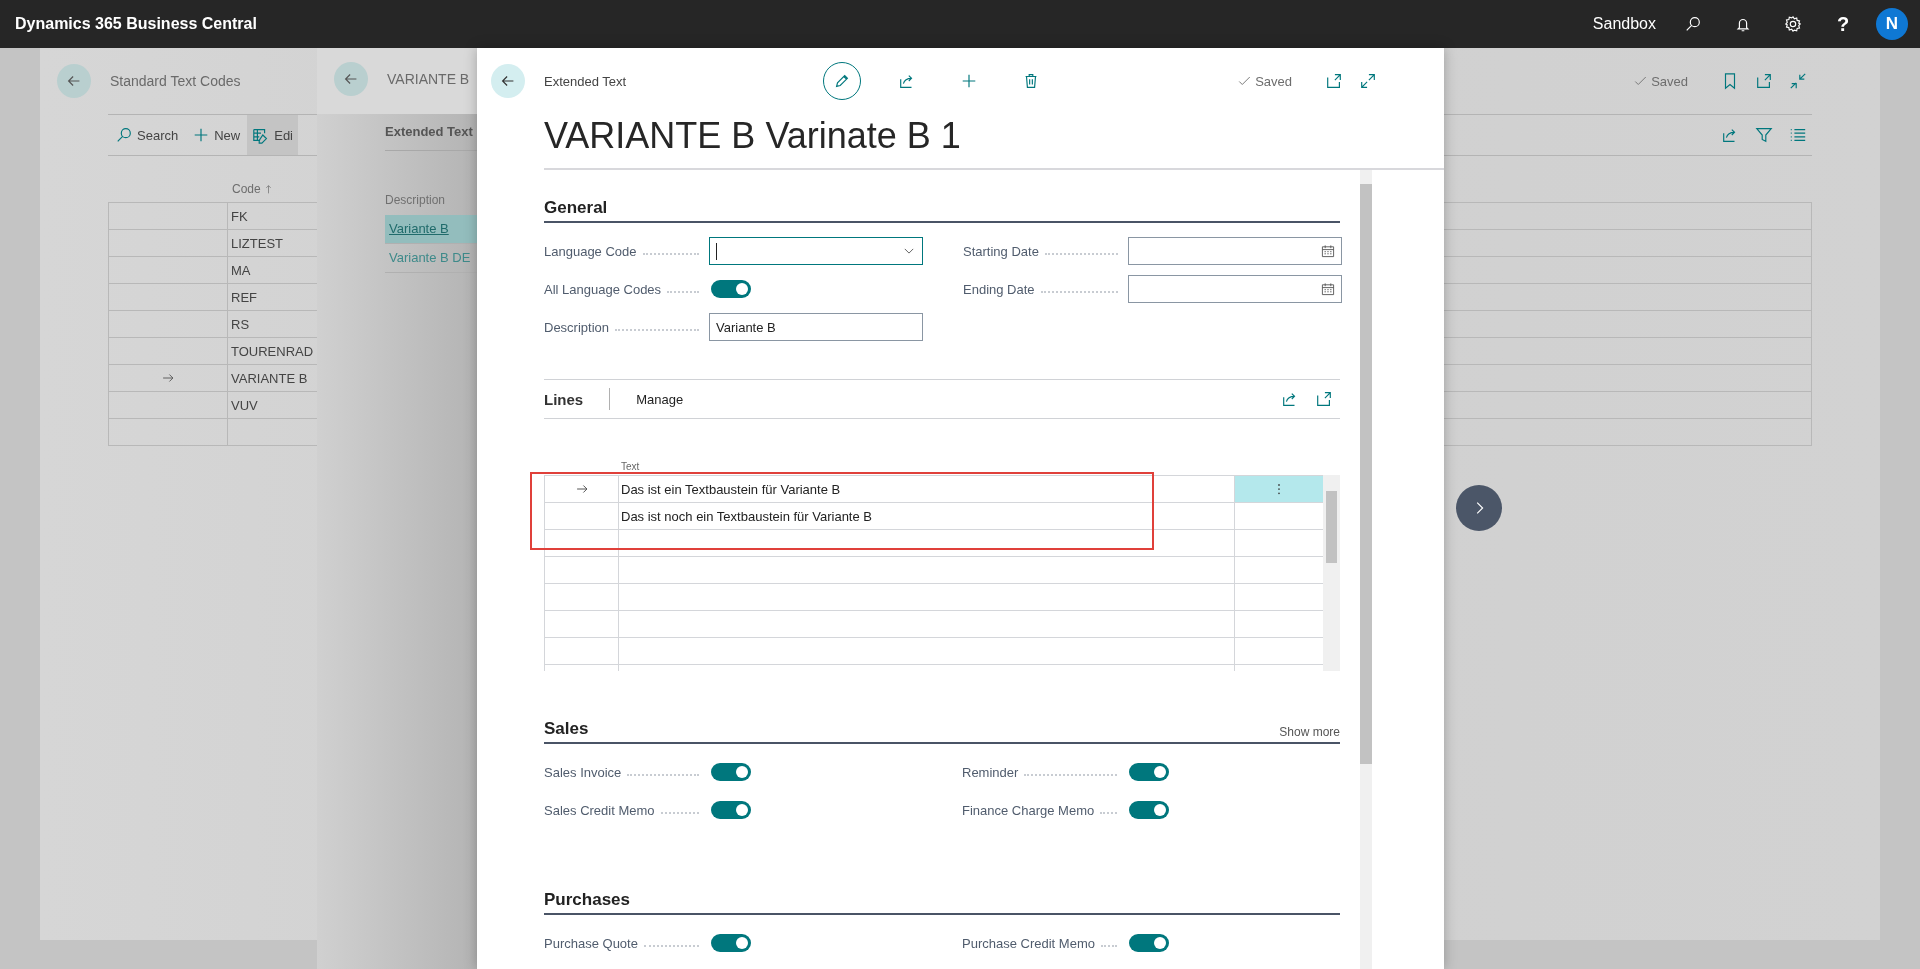  I want to click on app-title: Dynamics 365 Business Central, so click(136, 24).